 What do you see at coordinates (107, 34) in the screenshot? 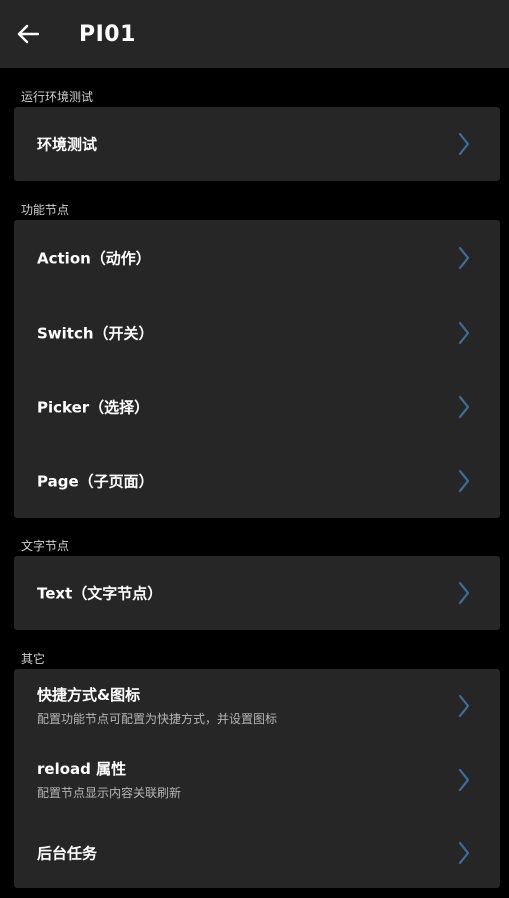
I see `page-title: PI01` at bounding box center [107, 34].